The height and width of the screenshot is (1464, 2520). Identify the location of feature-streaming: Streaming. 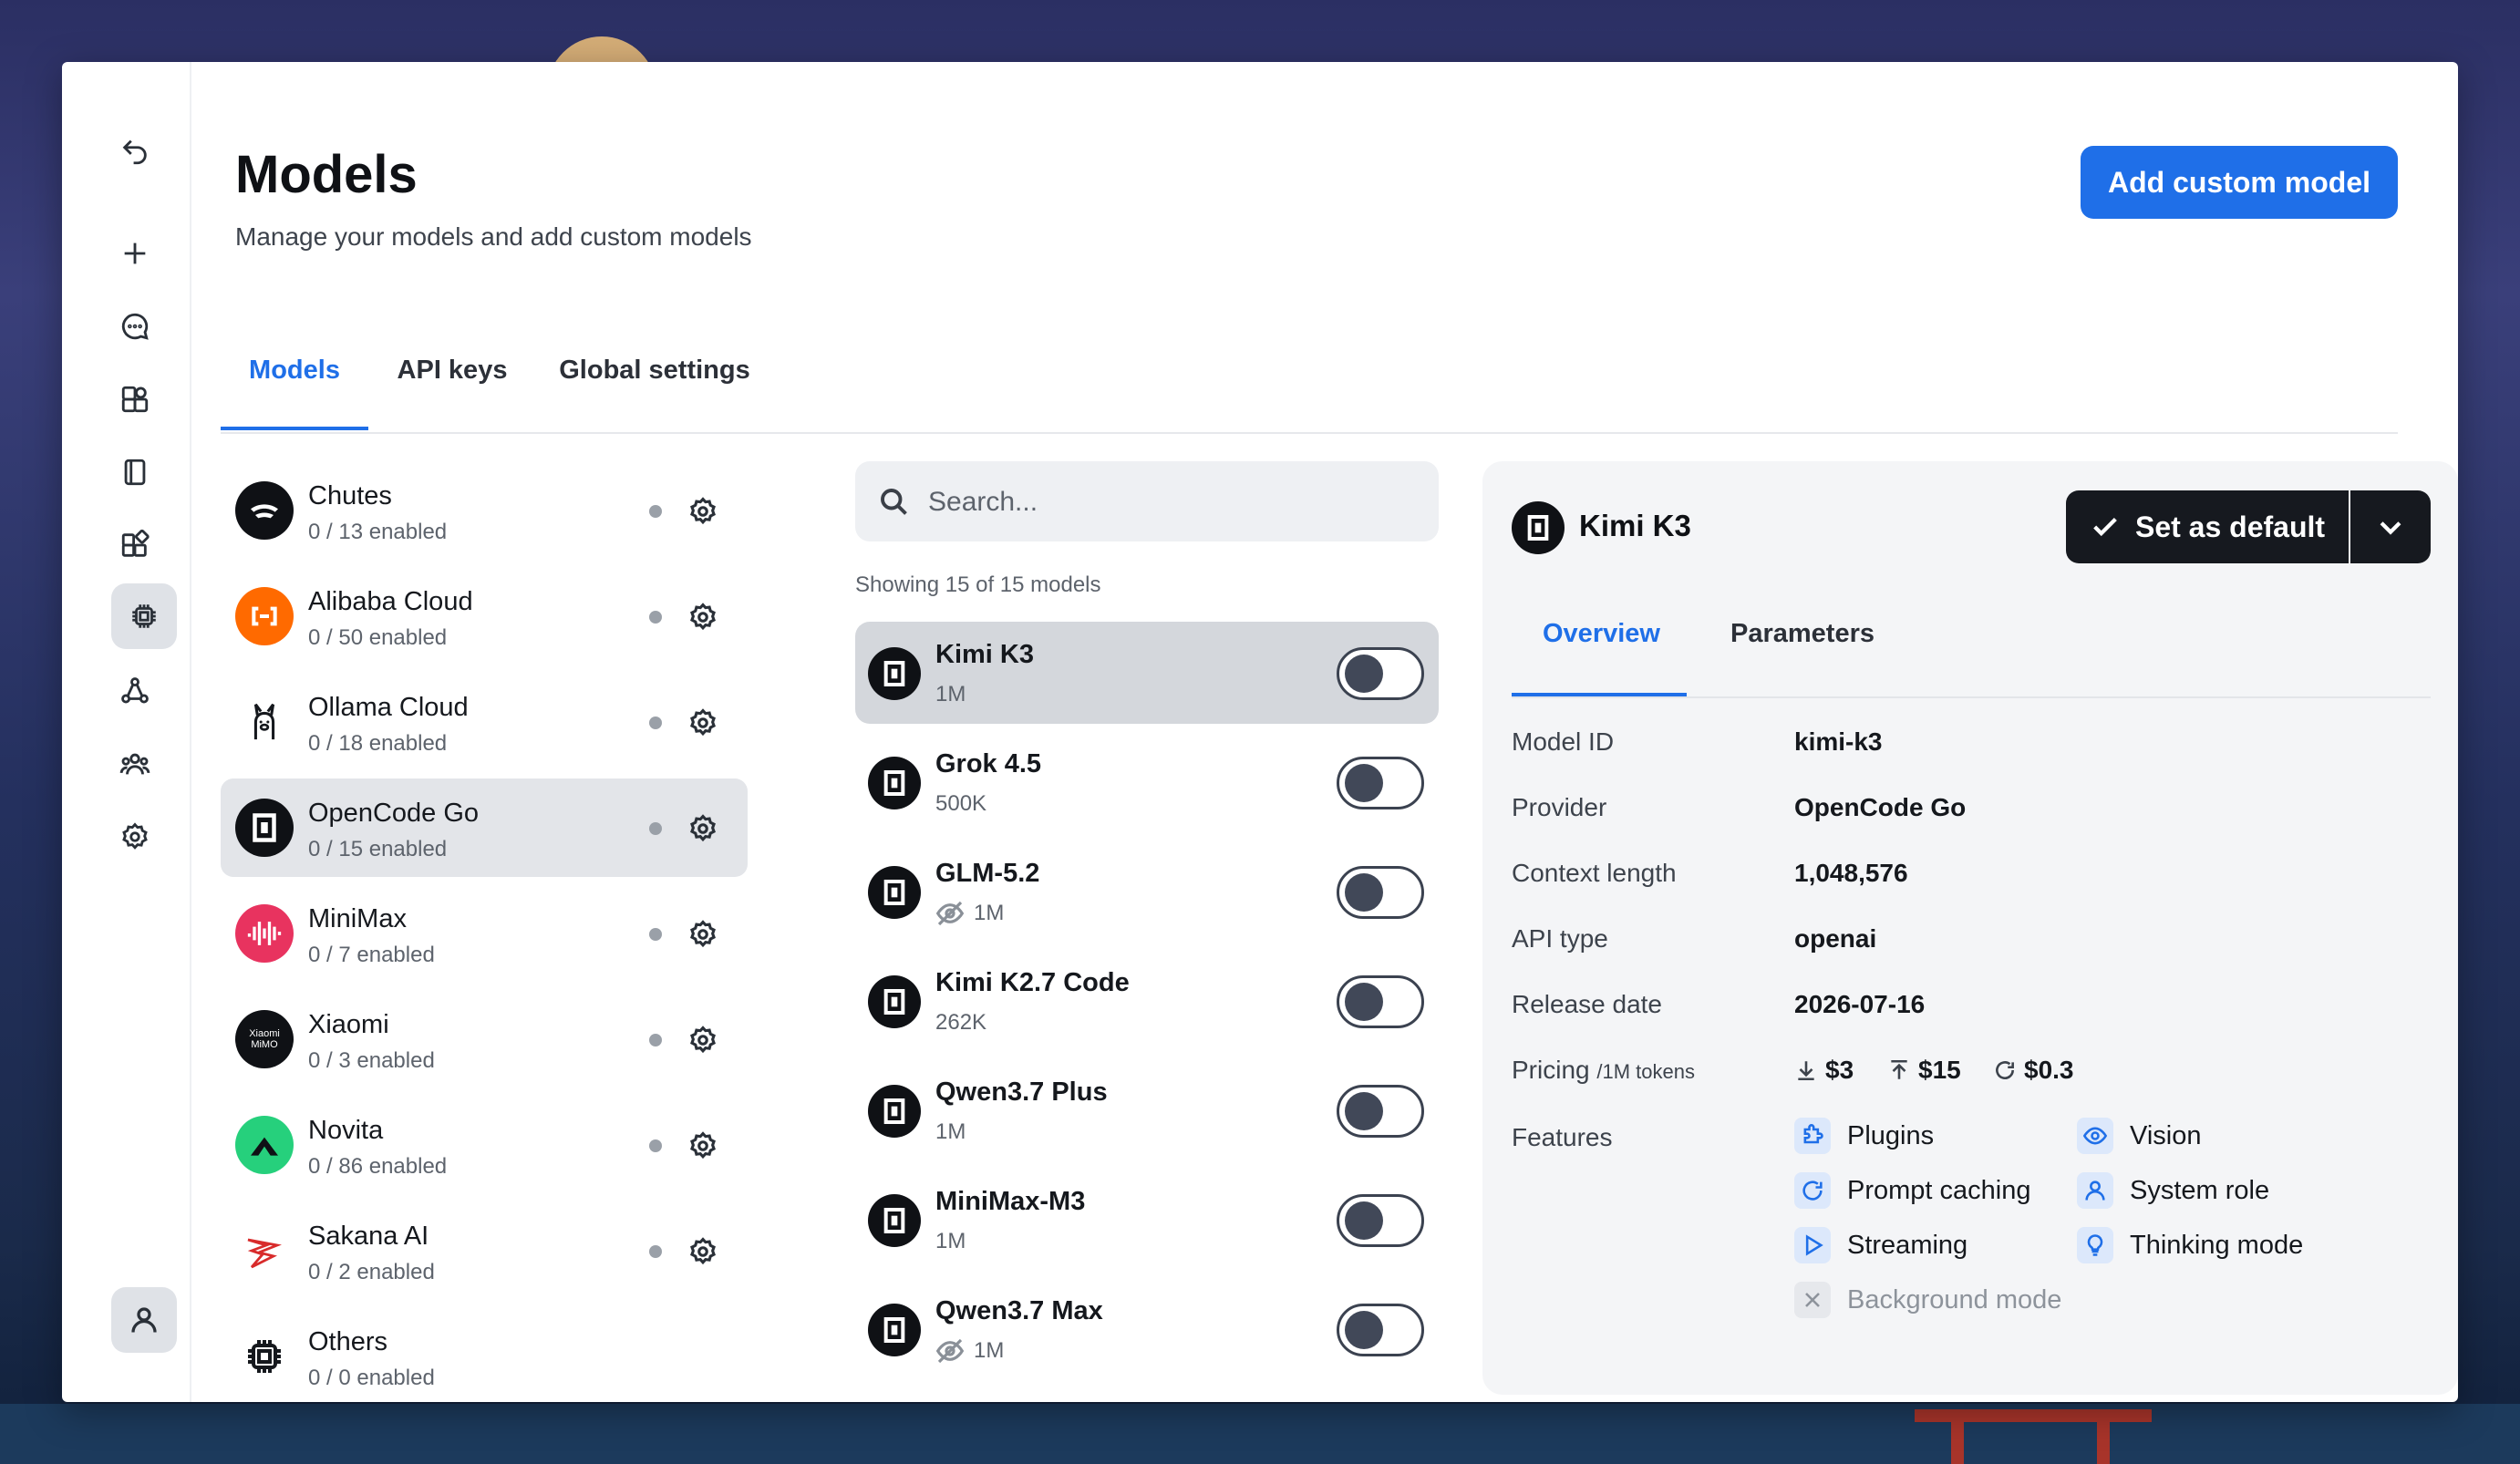
(1880, 1245).